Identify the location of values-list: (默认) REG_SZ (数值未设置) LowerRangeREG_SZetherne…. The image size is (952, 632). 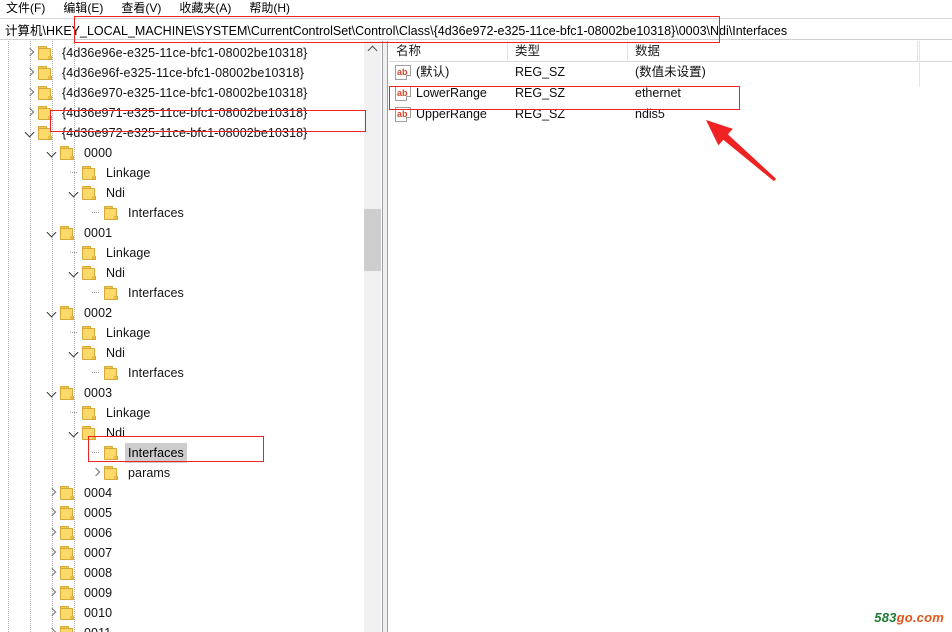
(670, 93).